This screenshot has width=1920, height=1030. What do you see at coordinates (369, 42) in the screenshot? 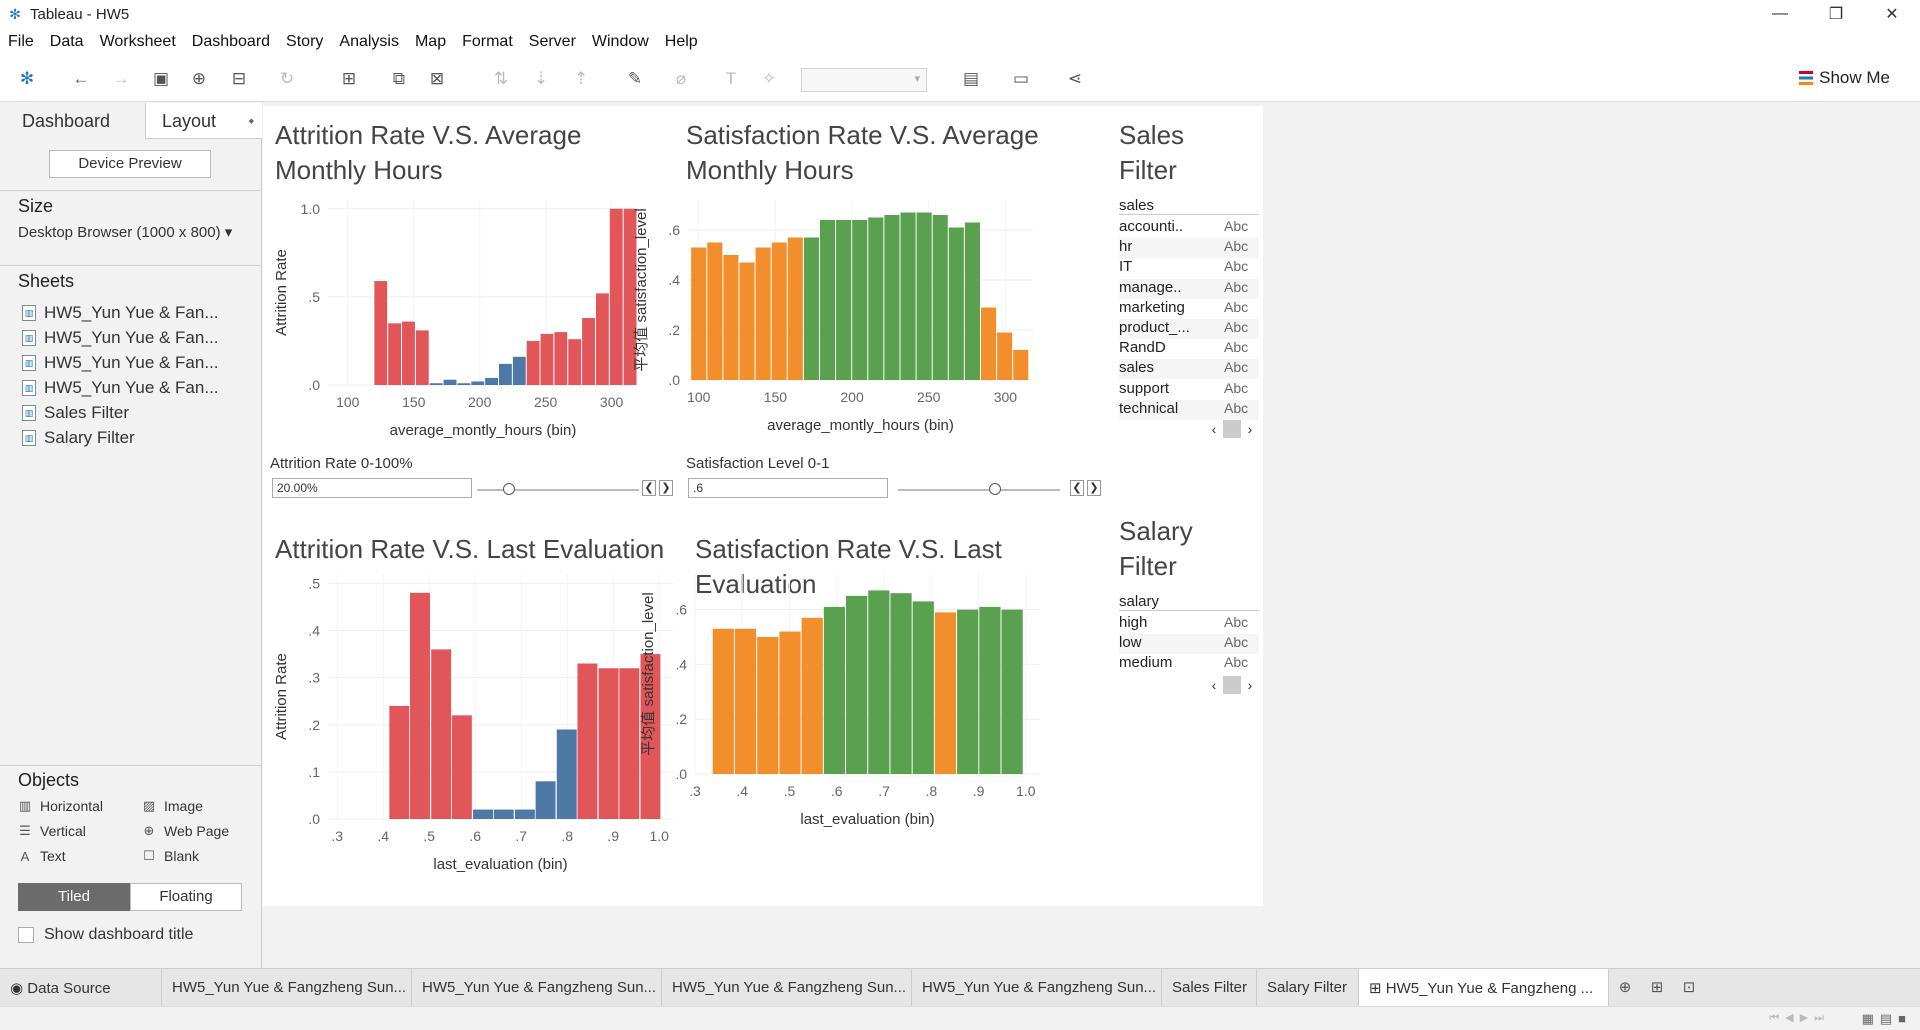
I see `menu-analysis: Analysis` at bounding box center [369, 42].